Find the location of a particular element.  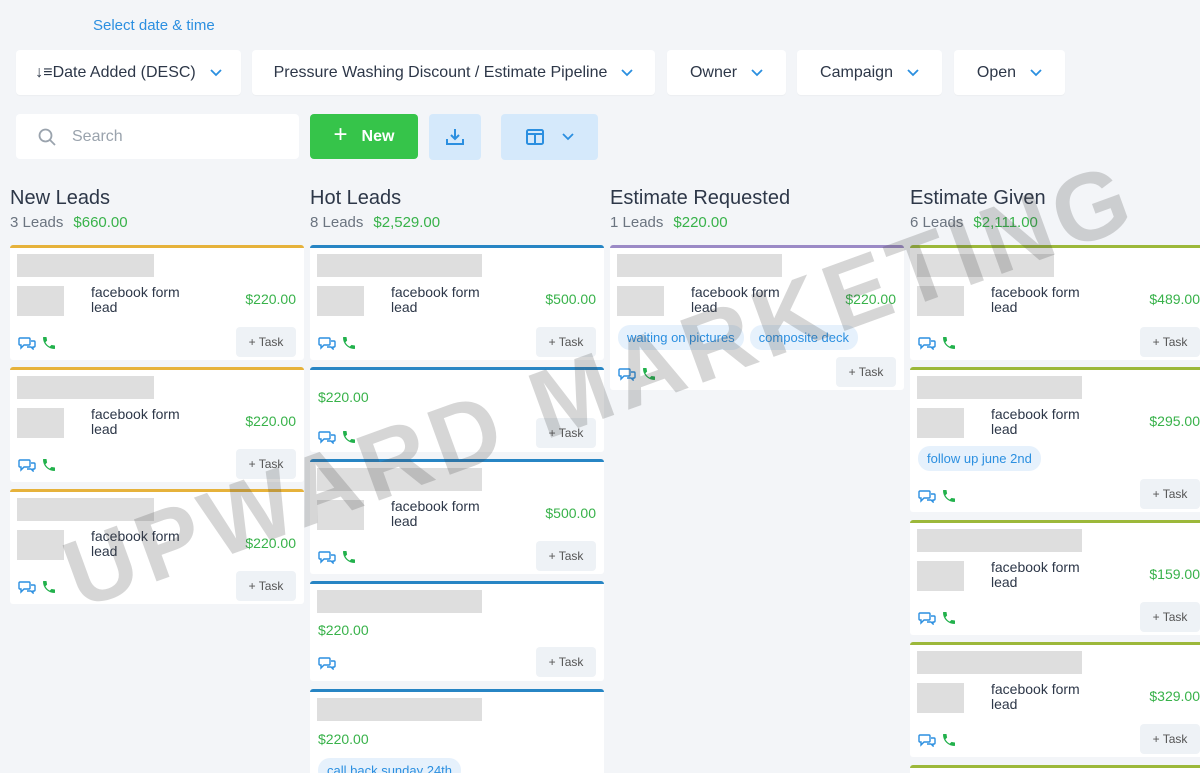

column-title: New Leads is located at coordinates (60, 198).